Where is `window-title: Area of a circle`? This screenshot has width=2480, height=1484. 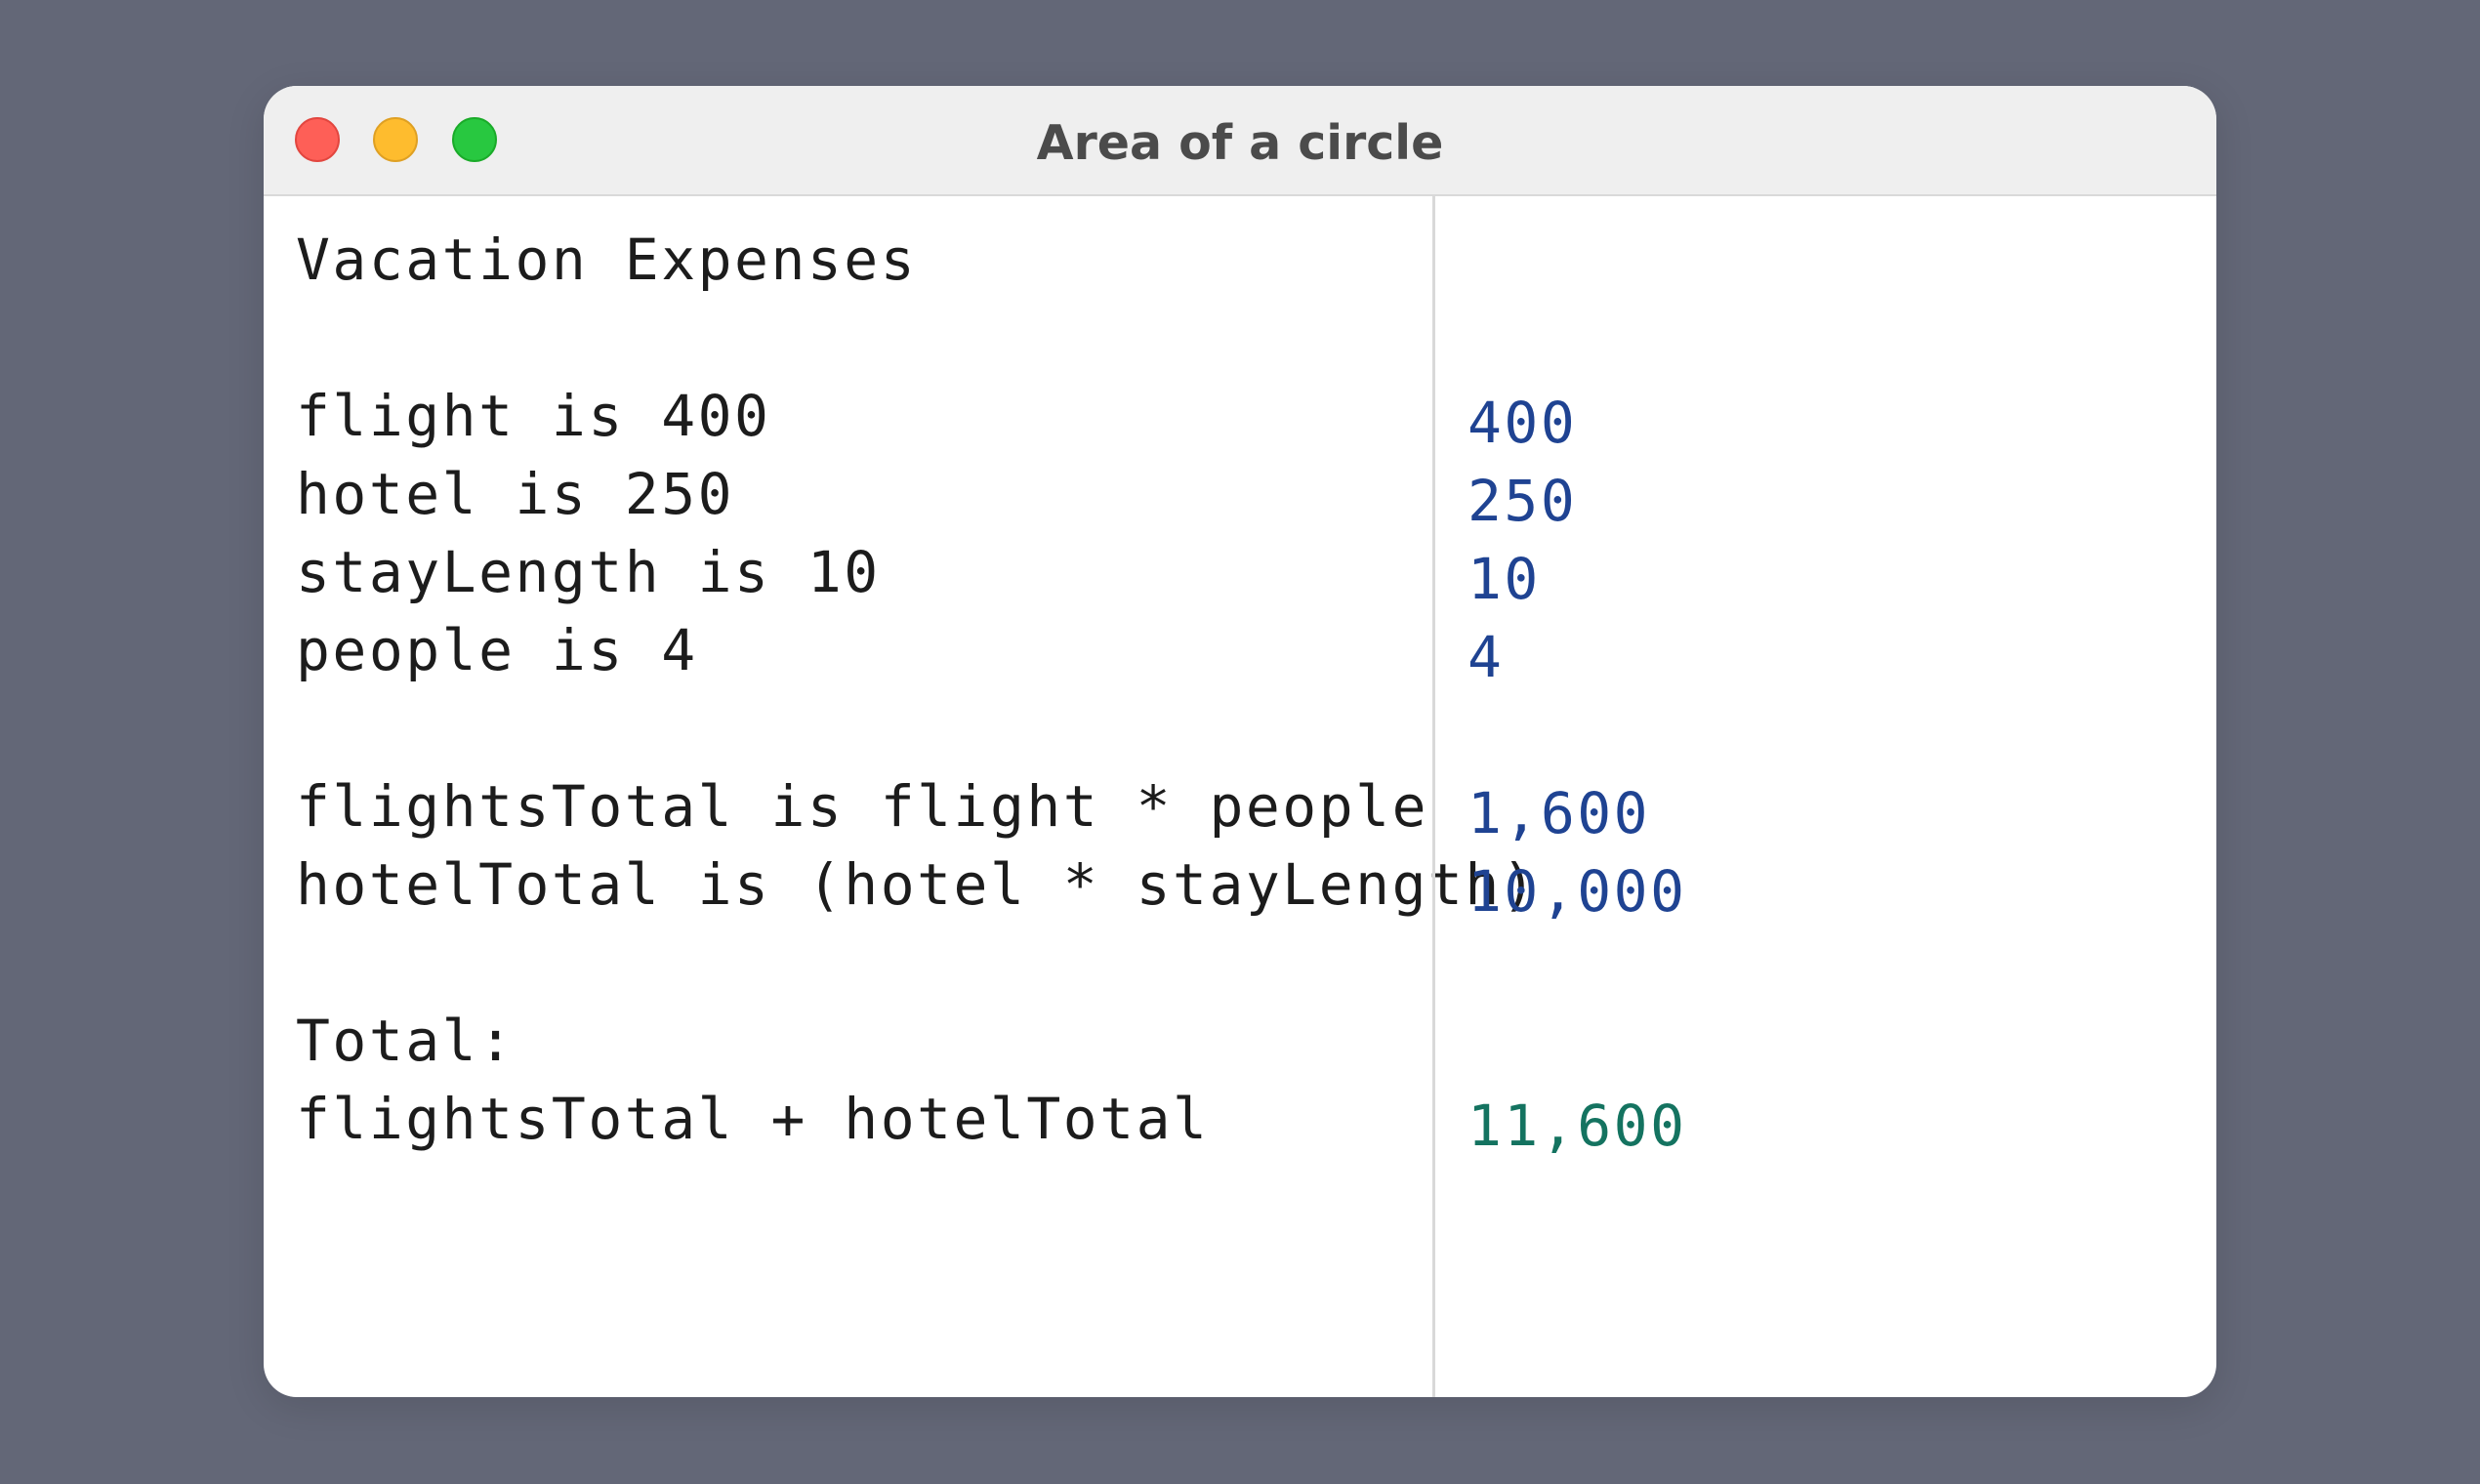
window-title: Area of a circle is located at coordinates (1240, 143).